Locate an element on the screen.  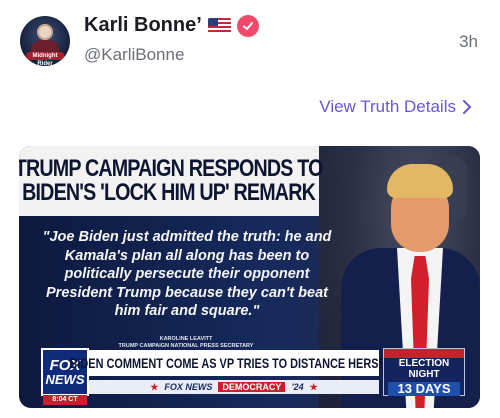
countdown-label-1: ELECTION is located at coordinates (424, 363).